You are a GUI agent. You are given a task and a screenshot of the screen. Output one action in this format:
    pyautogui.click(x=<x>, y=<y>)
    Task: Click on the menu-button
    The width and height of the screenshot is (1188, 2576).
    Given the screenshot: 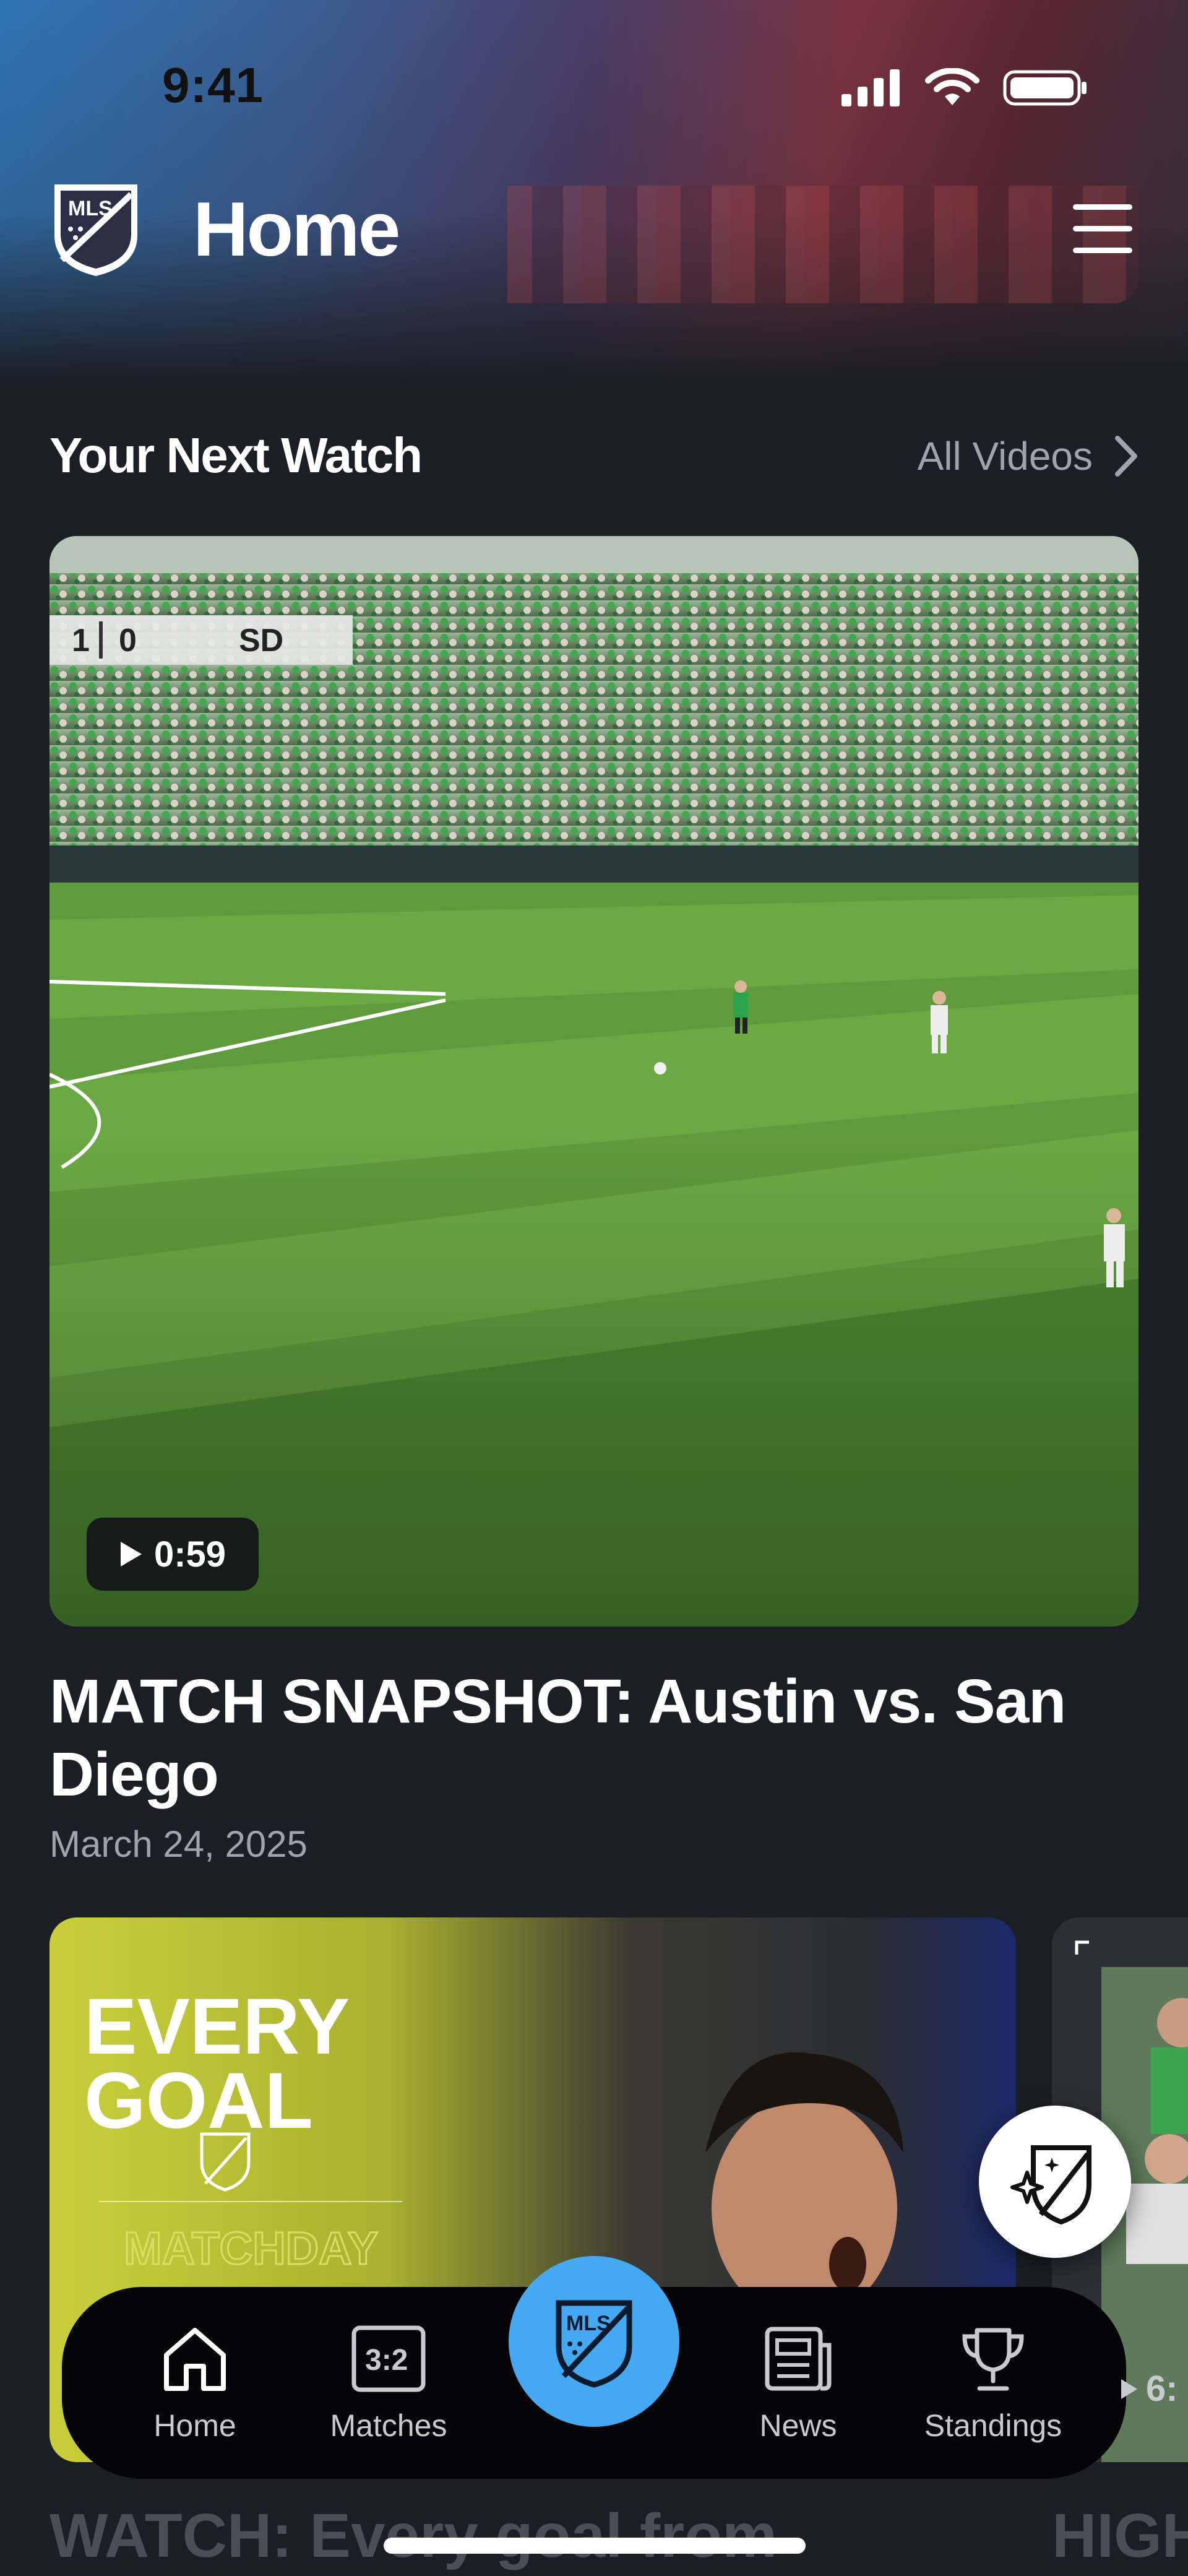 What is the action you would take?
    pyautogui.click(x=1102, y=229)
    